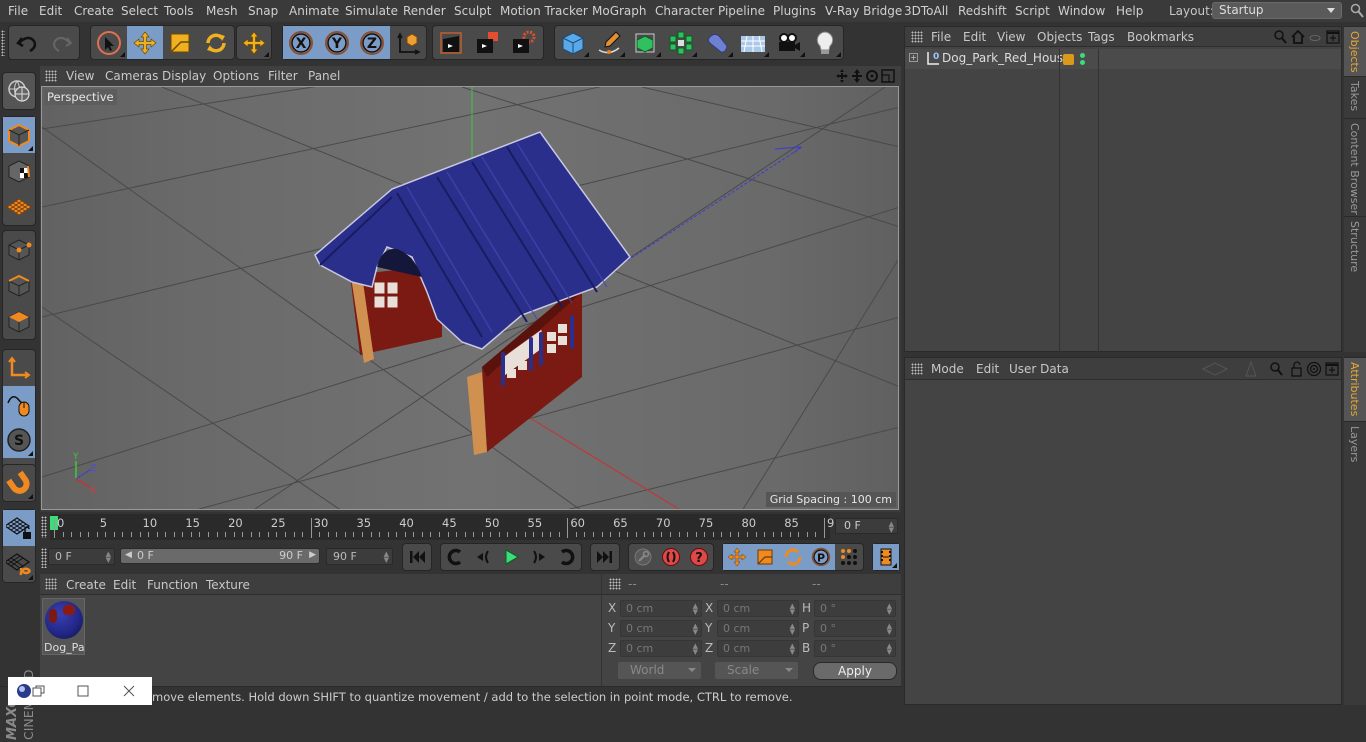 This screenshot has height=742, width=1366. I want to click on make-editable-button, so click(19, 91).